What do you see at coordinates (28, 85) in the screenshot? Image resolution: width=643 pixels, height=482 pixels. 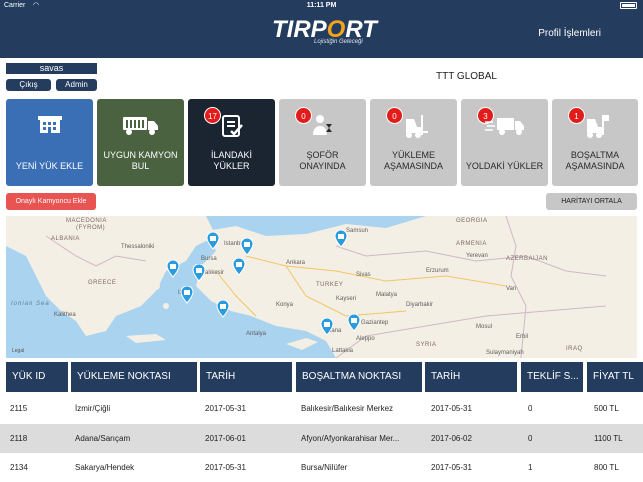 I see `logout-button: Çıkış` at bounding box center [28, 85].